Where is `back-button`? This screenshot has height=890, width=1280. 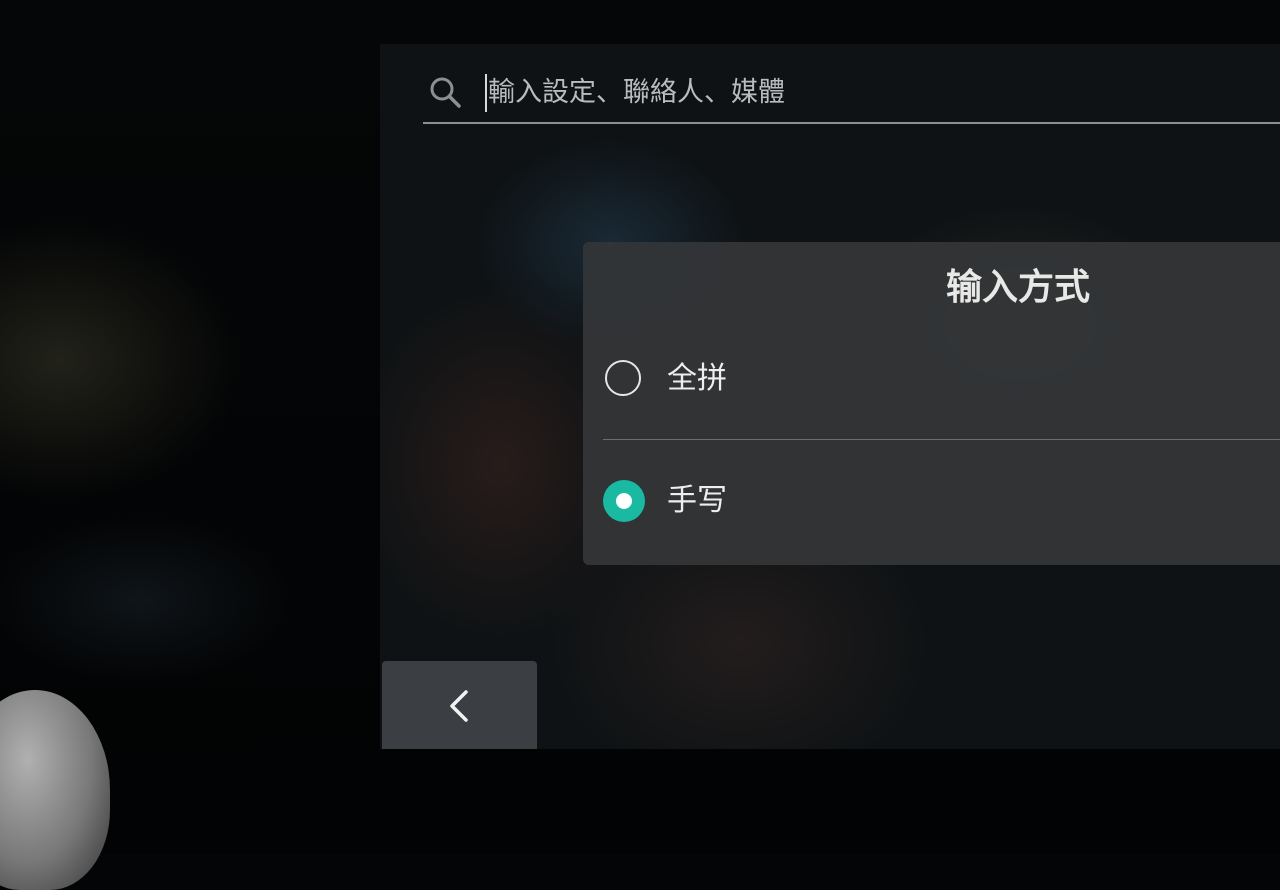
back-button is located at coordinates (459, 705).